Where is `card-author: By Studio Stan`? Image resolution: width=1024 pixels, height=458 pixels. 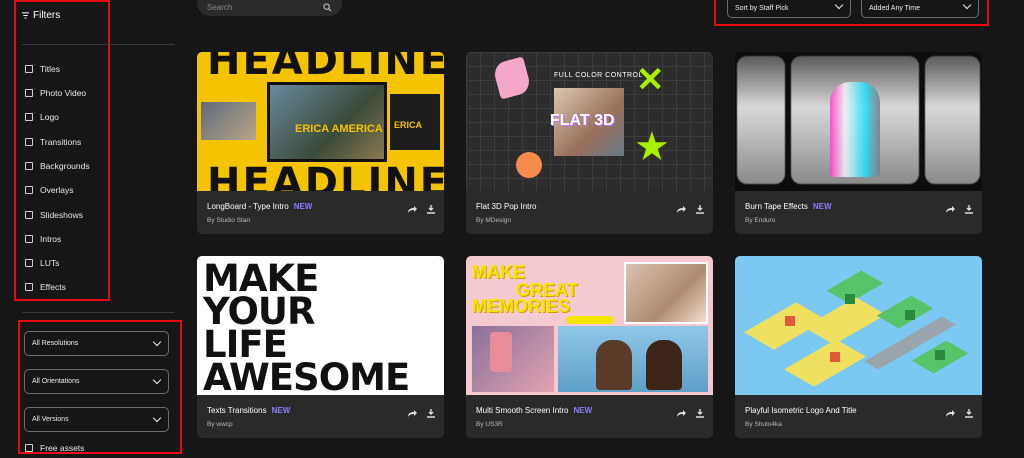
card-author: By Studio Stan is located at coordinates (228, 220).